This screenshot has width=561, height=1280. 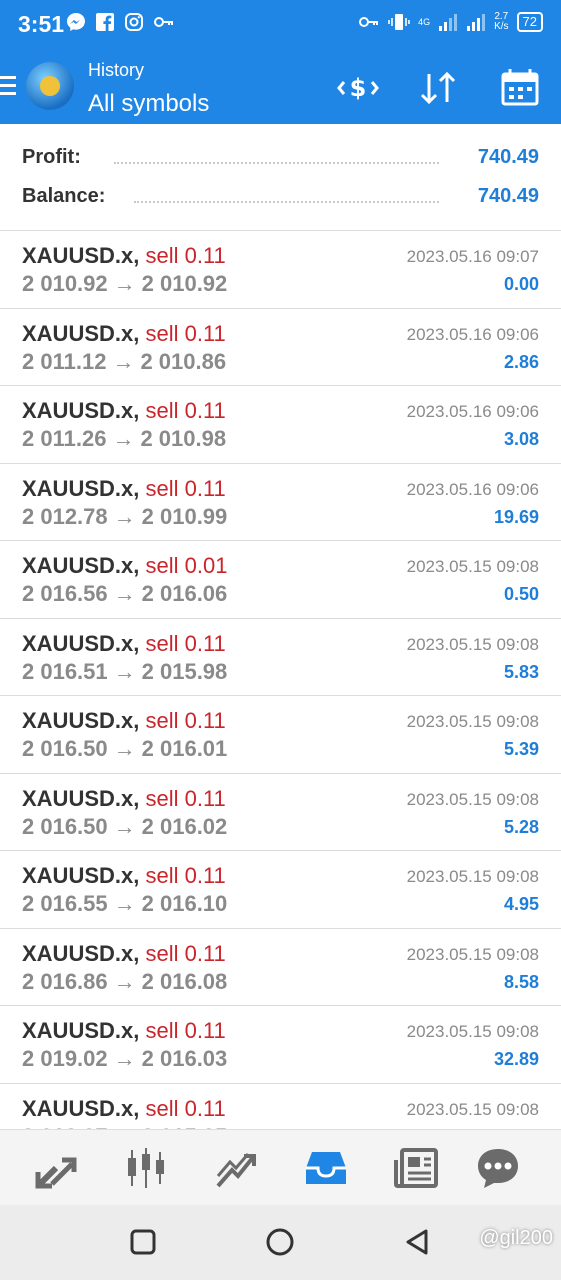 I want to click on signal-icon, so click(x=448, y=22).